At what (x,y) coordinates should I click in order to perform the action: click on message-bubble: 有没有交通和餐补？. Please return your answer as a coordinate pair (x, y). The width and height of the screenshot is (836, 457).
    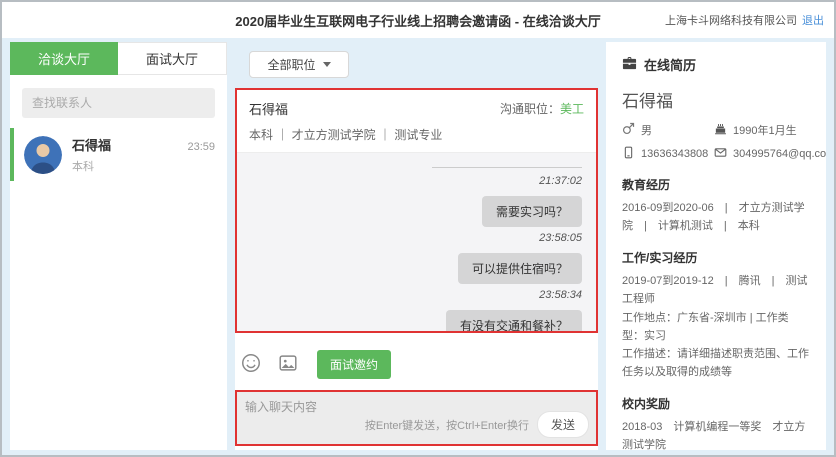
    Looking at the image, I should click on (513, 320).